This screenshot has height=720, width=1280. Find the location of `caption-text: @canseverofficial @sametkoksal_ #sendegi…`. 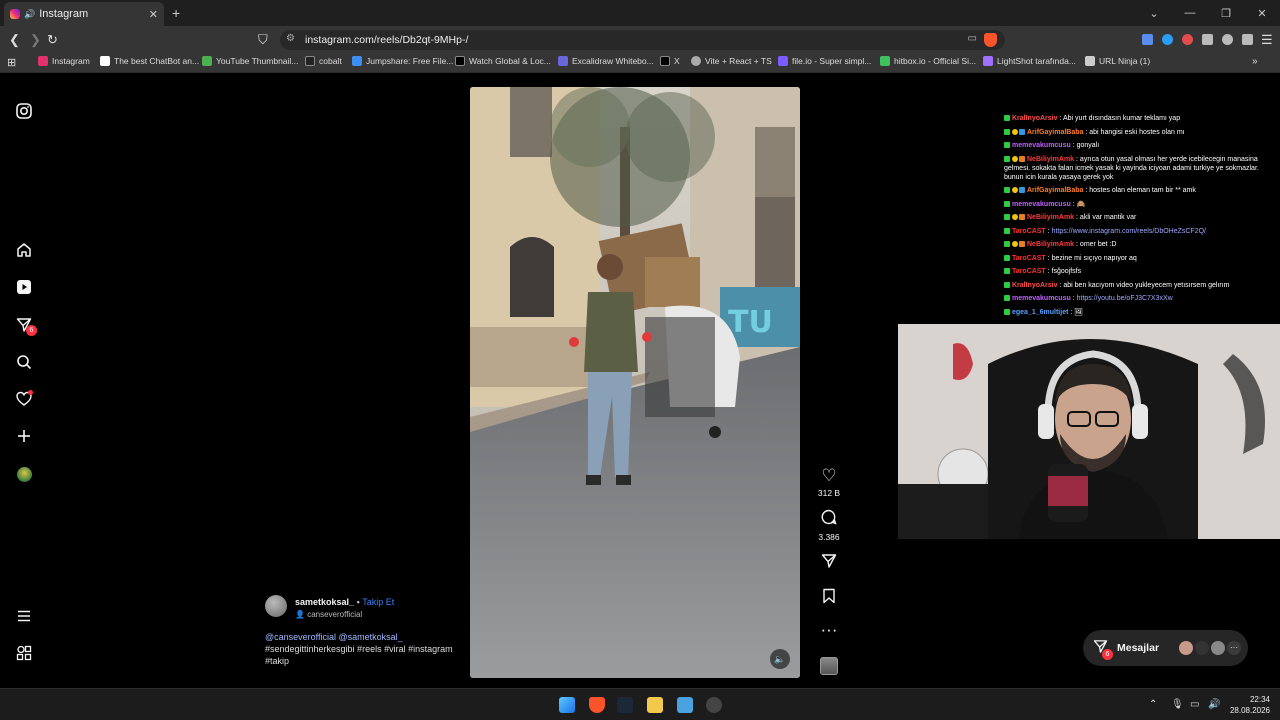

caption-text: @canseverofficial @sametkoksal_ #sendegi… is located at coordinates (360, 649).